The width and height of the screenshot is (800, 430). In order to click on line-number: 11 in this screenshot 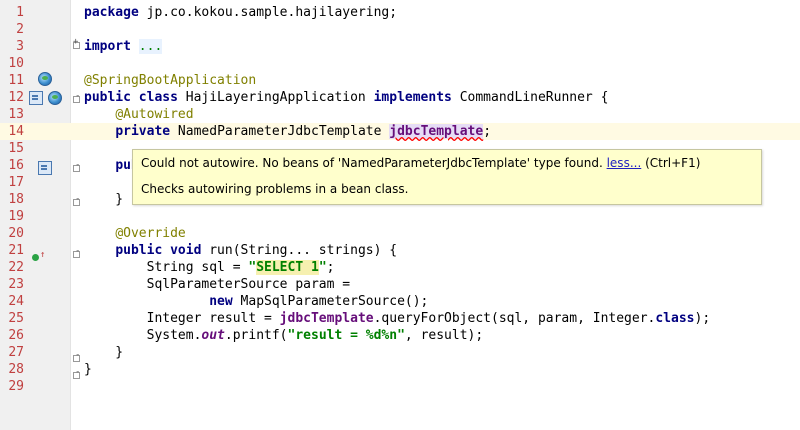, I will do `click(16, 80)`.